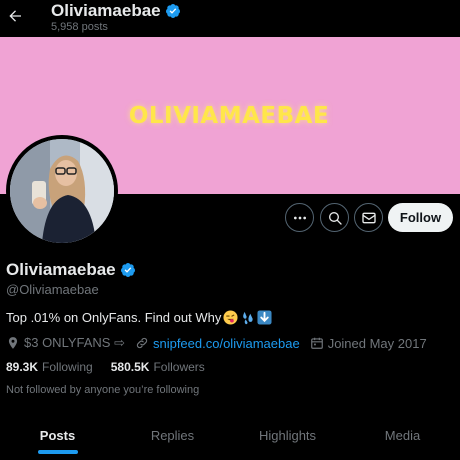  I want to click on tab-highlights: Highlights, so click(287, 435).